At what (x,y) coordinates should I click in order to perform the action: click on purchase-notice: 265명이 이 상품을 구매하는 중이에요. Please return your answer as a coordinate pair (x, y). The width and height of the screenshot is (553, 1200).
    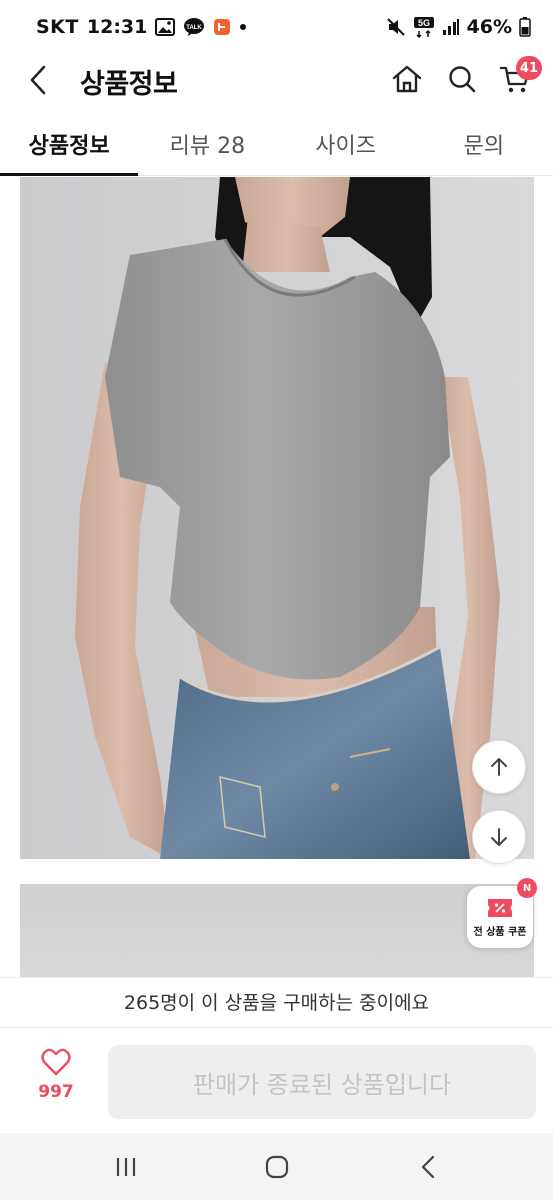
    Looking at the image, I should click on (276, 1002).